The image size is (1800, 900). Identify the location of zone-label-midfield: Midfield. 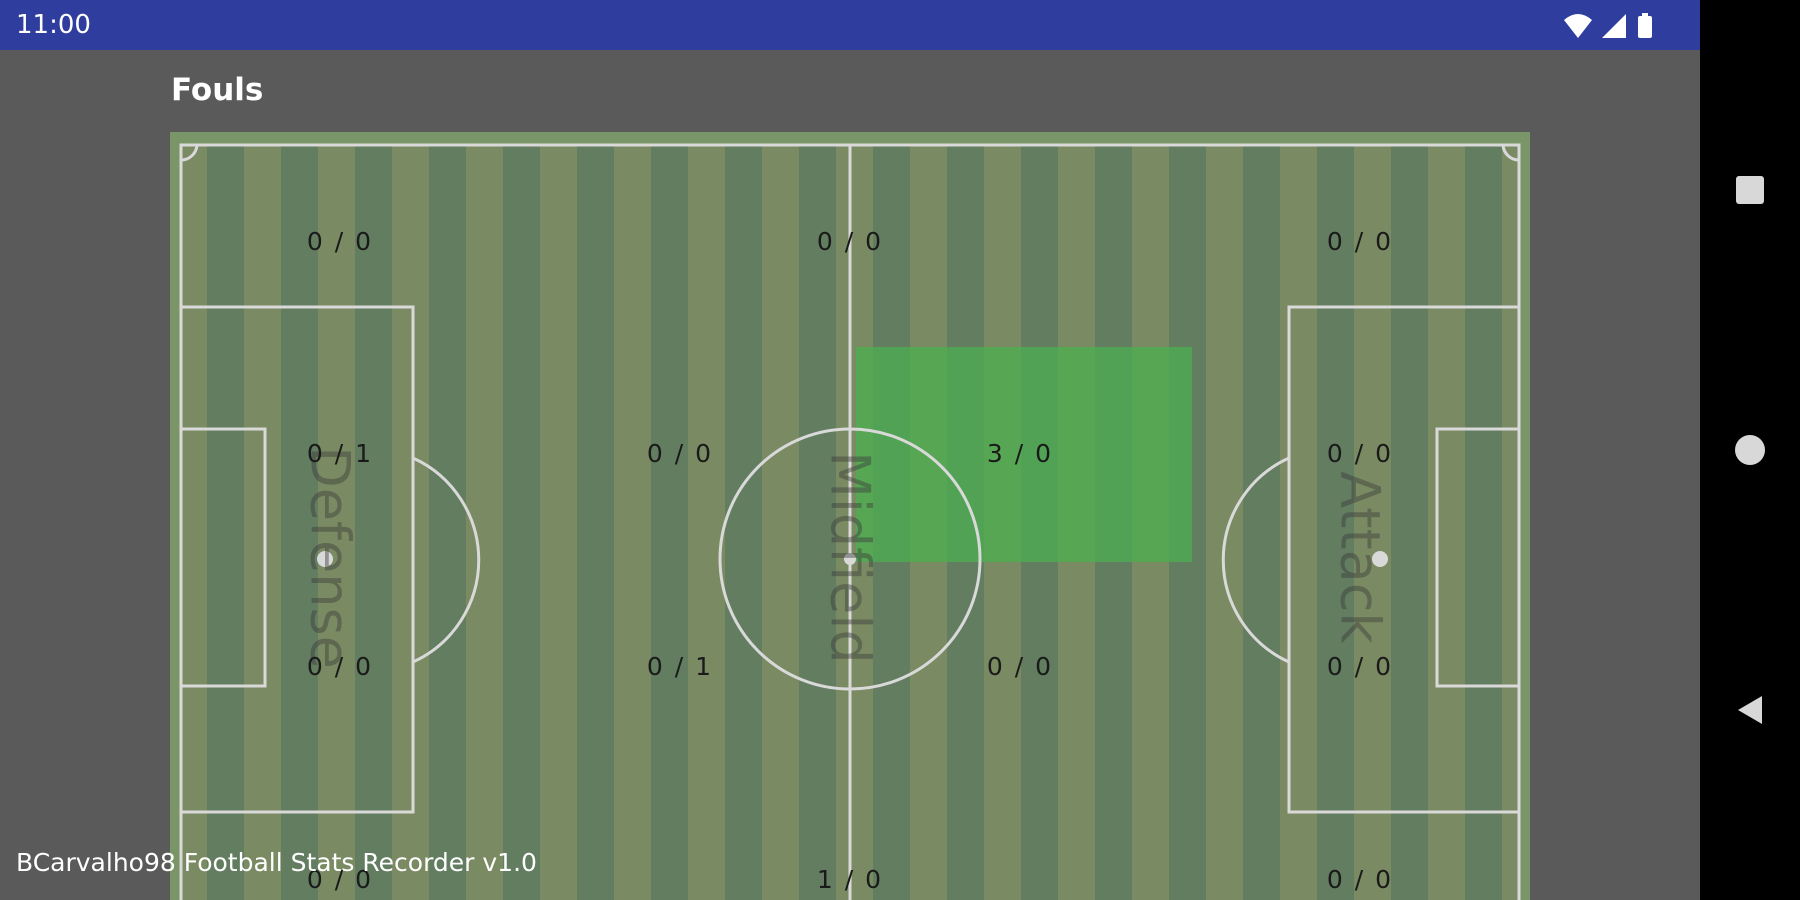
(850, 557).